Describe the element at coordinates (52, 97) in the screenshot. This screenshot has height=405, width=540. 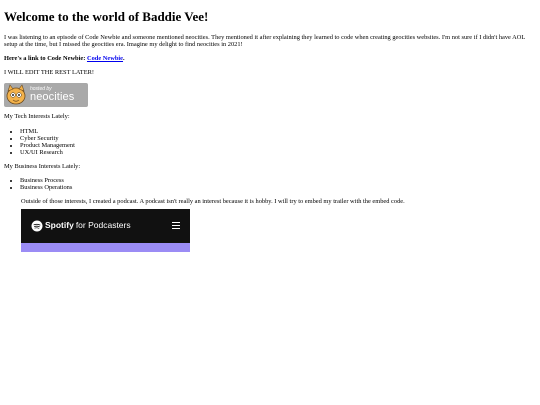
I see `badge-big-text: neocities` at that location.